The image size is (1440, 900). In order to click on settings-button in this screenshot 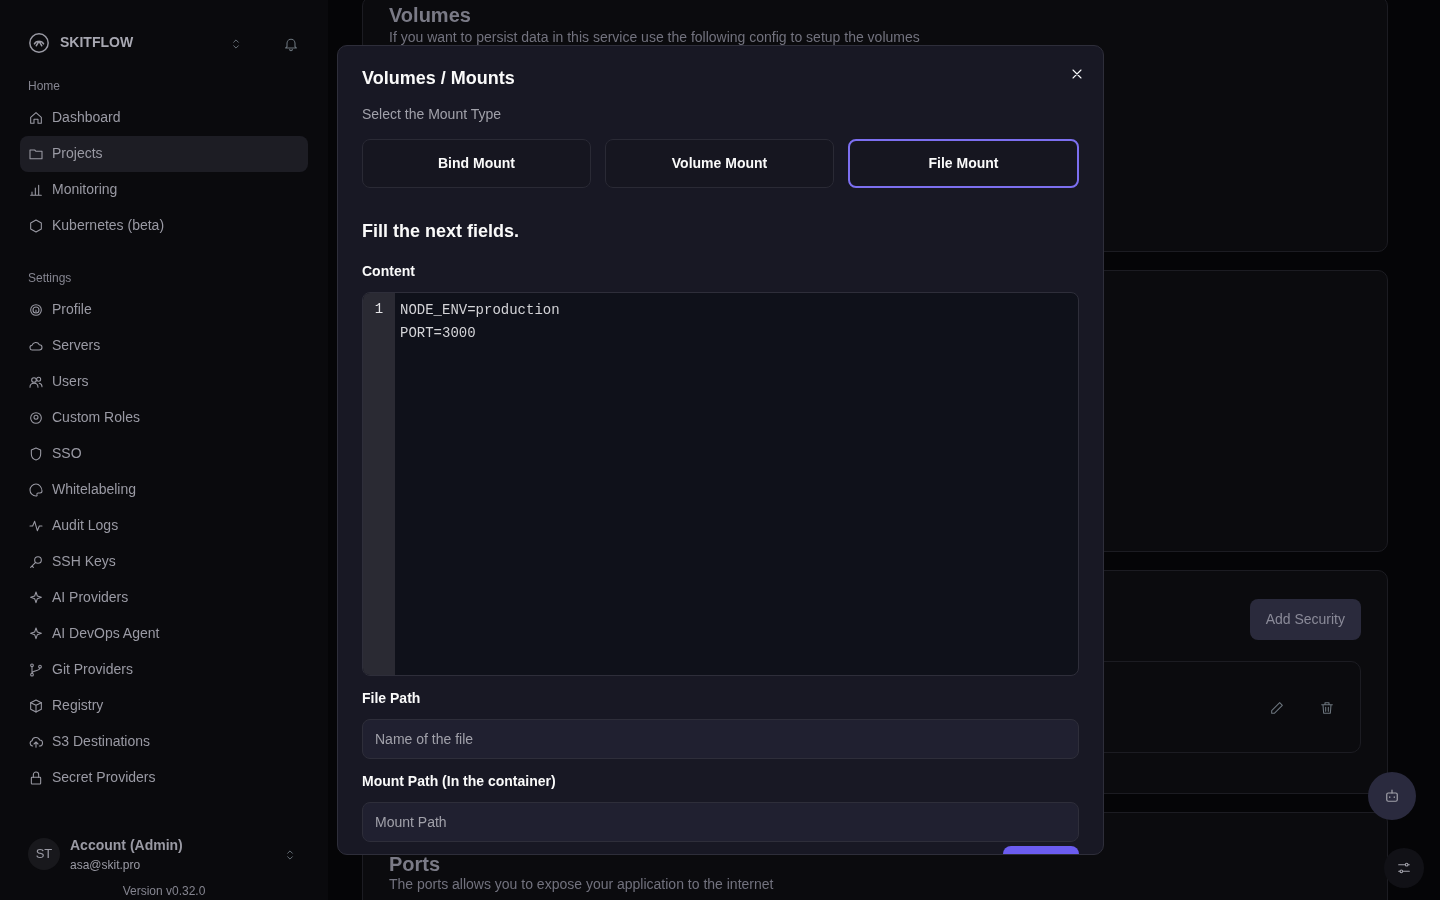, I will do `click(1404, 868)`.